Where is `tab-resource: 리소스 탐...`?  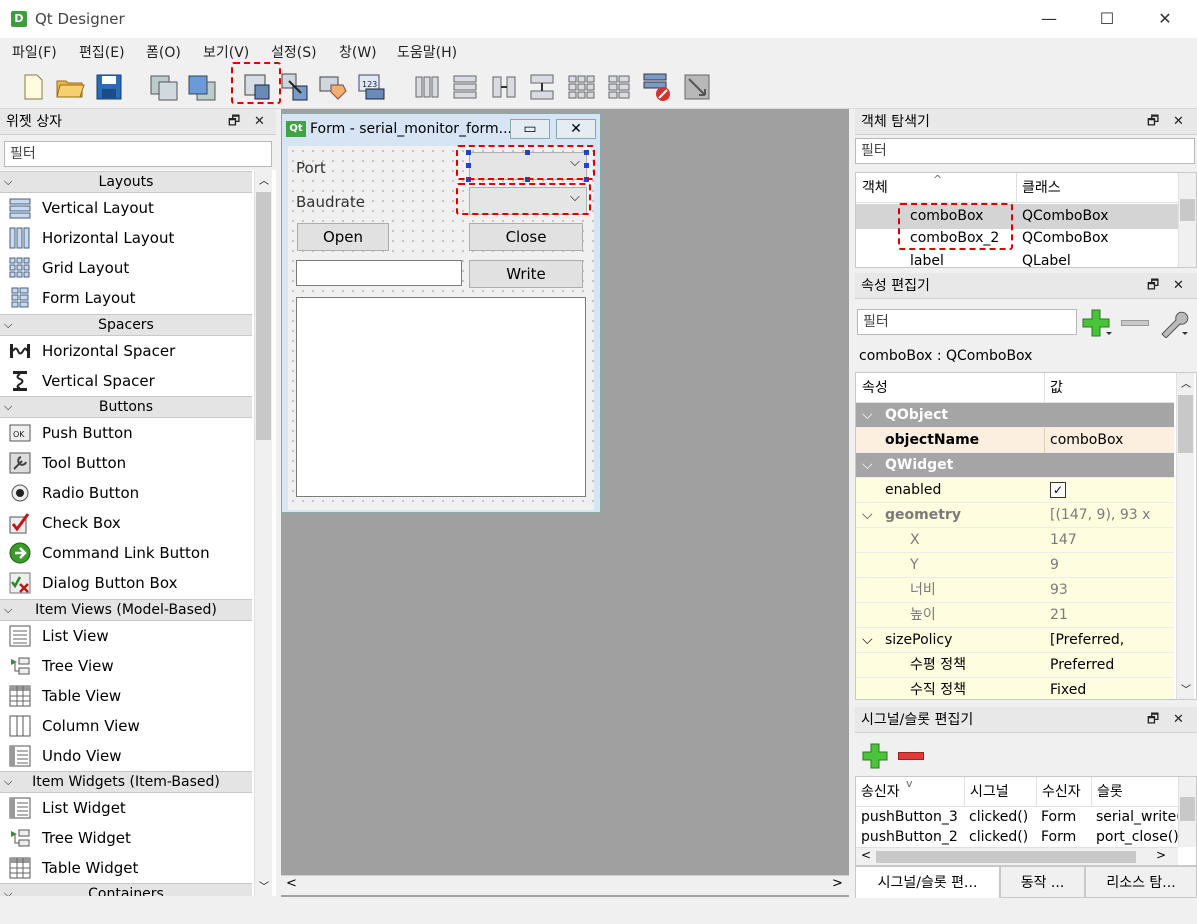
tab-resource: 리소스 탐... is located at coordinates (1141, 882).